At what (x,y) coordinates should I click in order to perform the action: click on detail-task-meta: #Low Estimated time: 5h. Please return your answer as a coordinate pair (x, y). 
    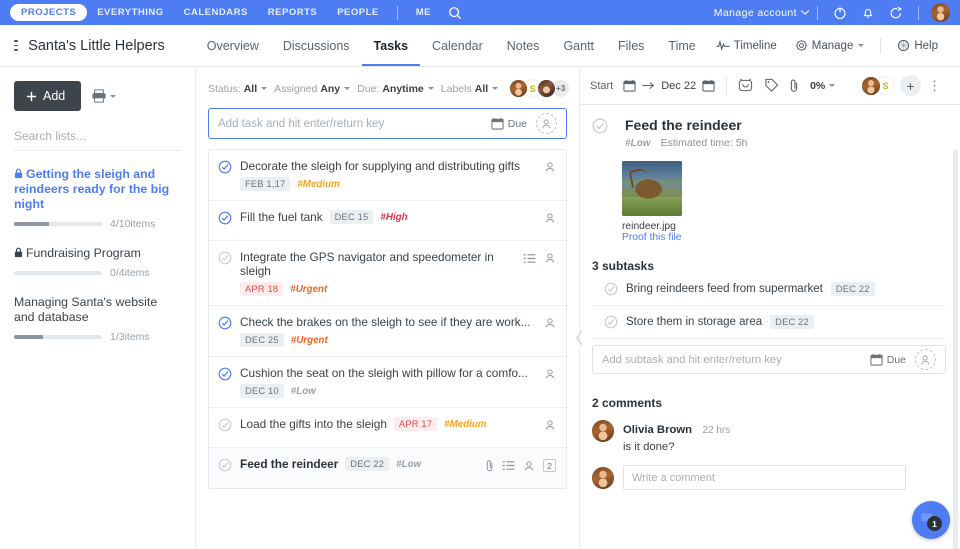
    Looking at the image, I should click on (686, 143).